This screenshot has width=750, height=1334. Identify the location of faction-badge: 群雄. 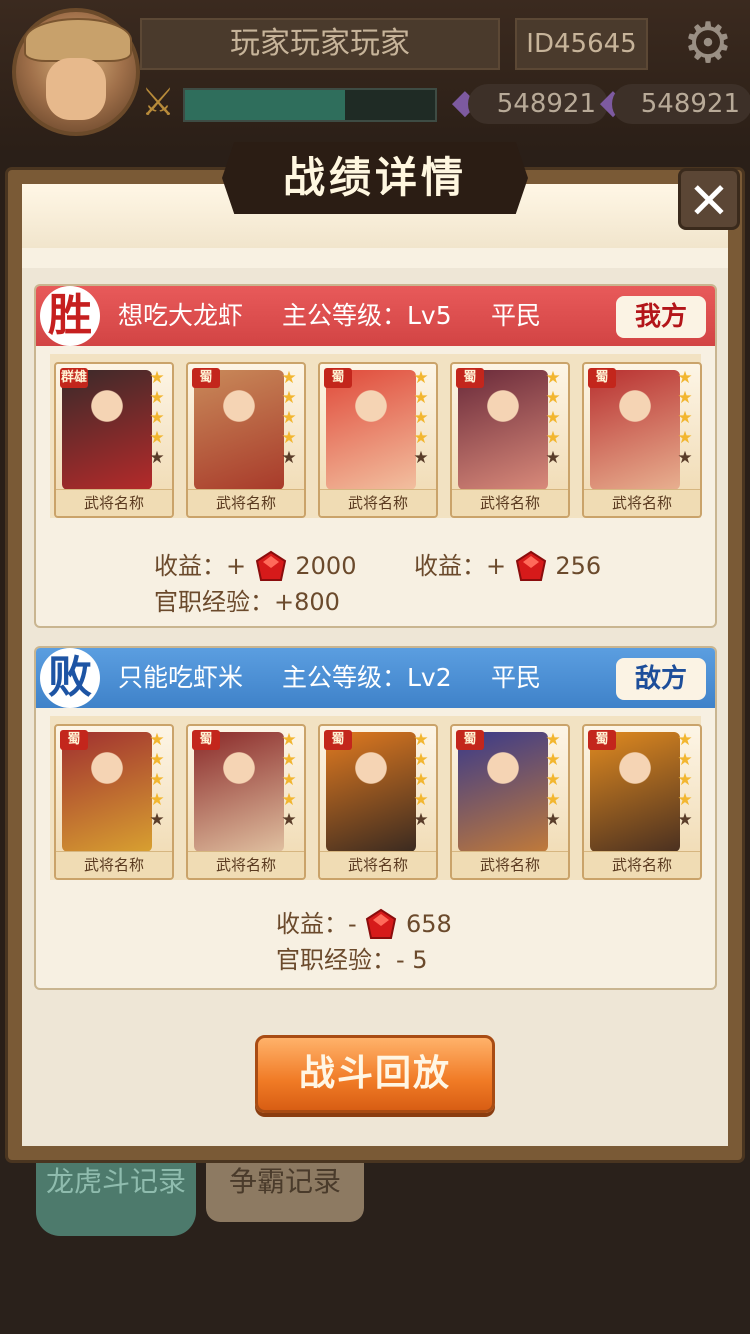
(74, 378).